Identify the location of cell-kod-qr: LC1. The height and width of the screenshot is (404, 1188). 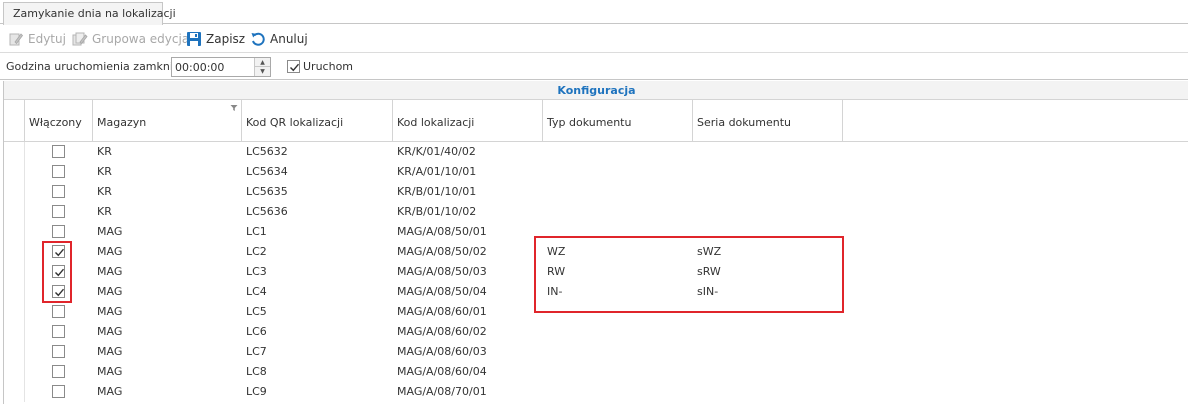
(256, 231).